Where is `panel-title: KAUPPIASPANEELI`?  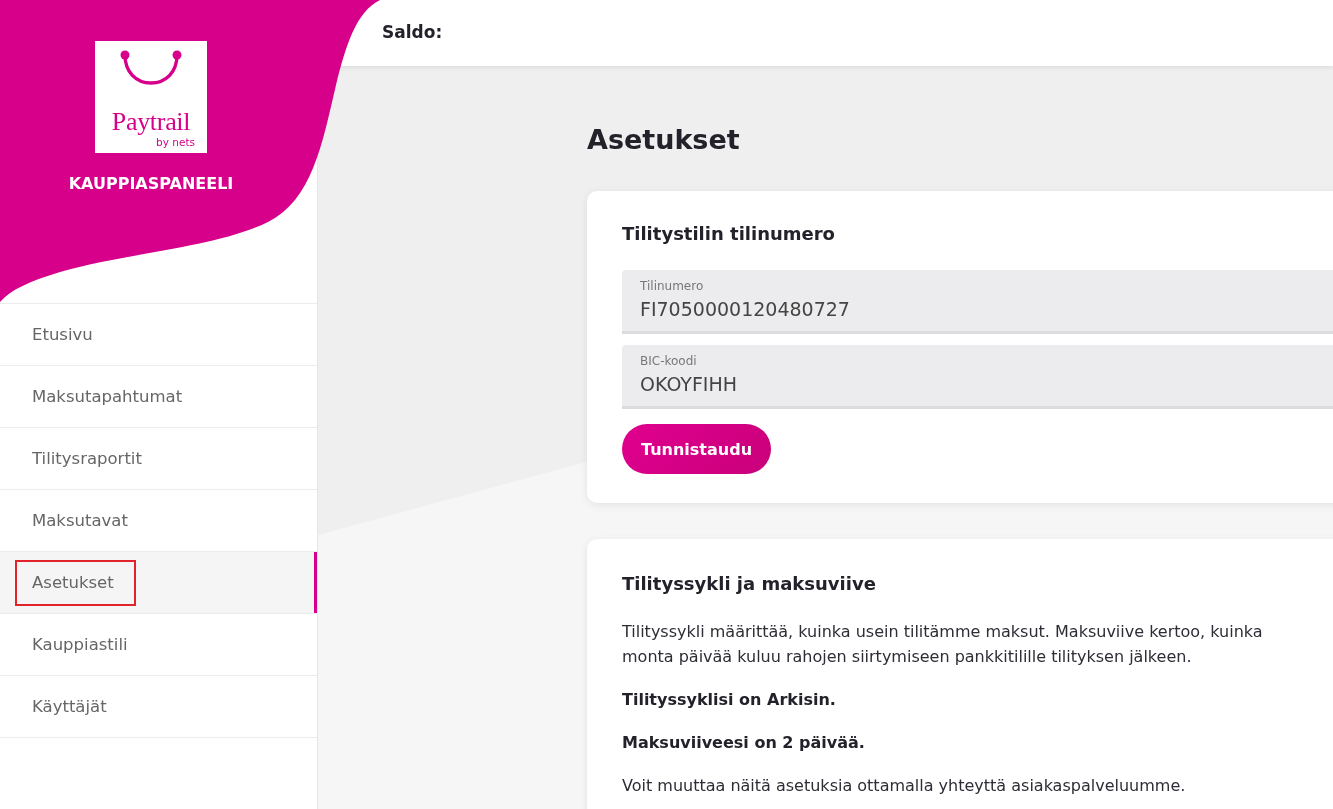
panel-title: KAUPPIASPANEELI is located at coordinates (151, 184).